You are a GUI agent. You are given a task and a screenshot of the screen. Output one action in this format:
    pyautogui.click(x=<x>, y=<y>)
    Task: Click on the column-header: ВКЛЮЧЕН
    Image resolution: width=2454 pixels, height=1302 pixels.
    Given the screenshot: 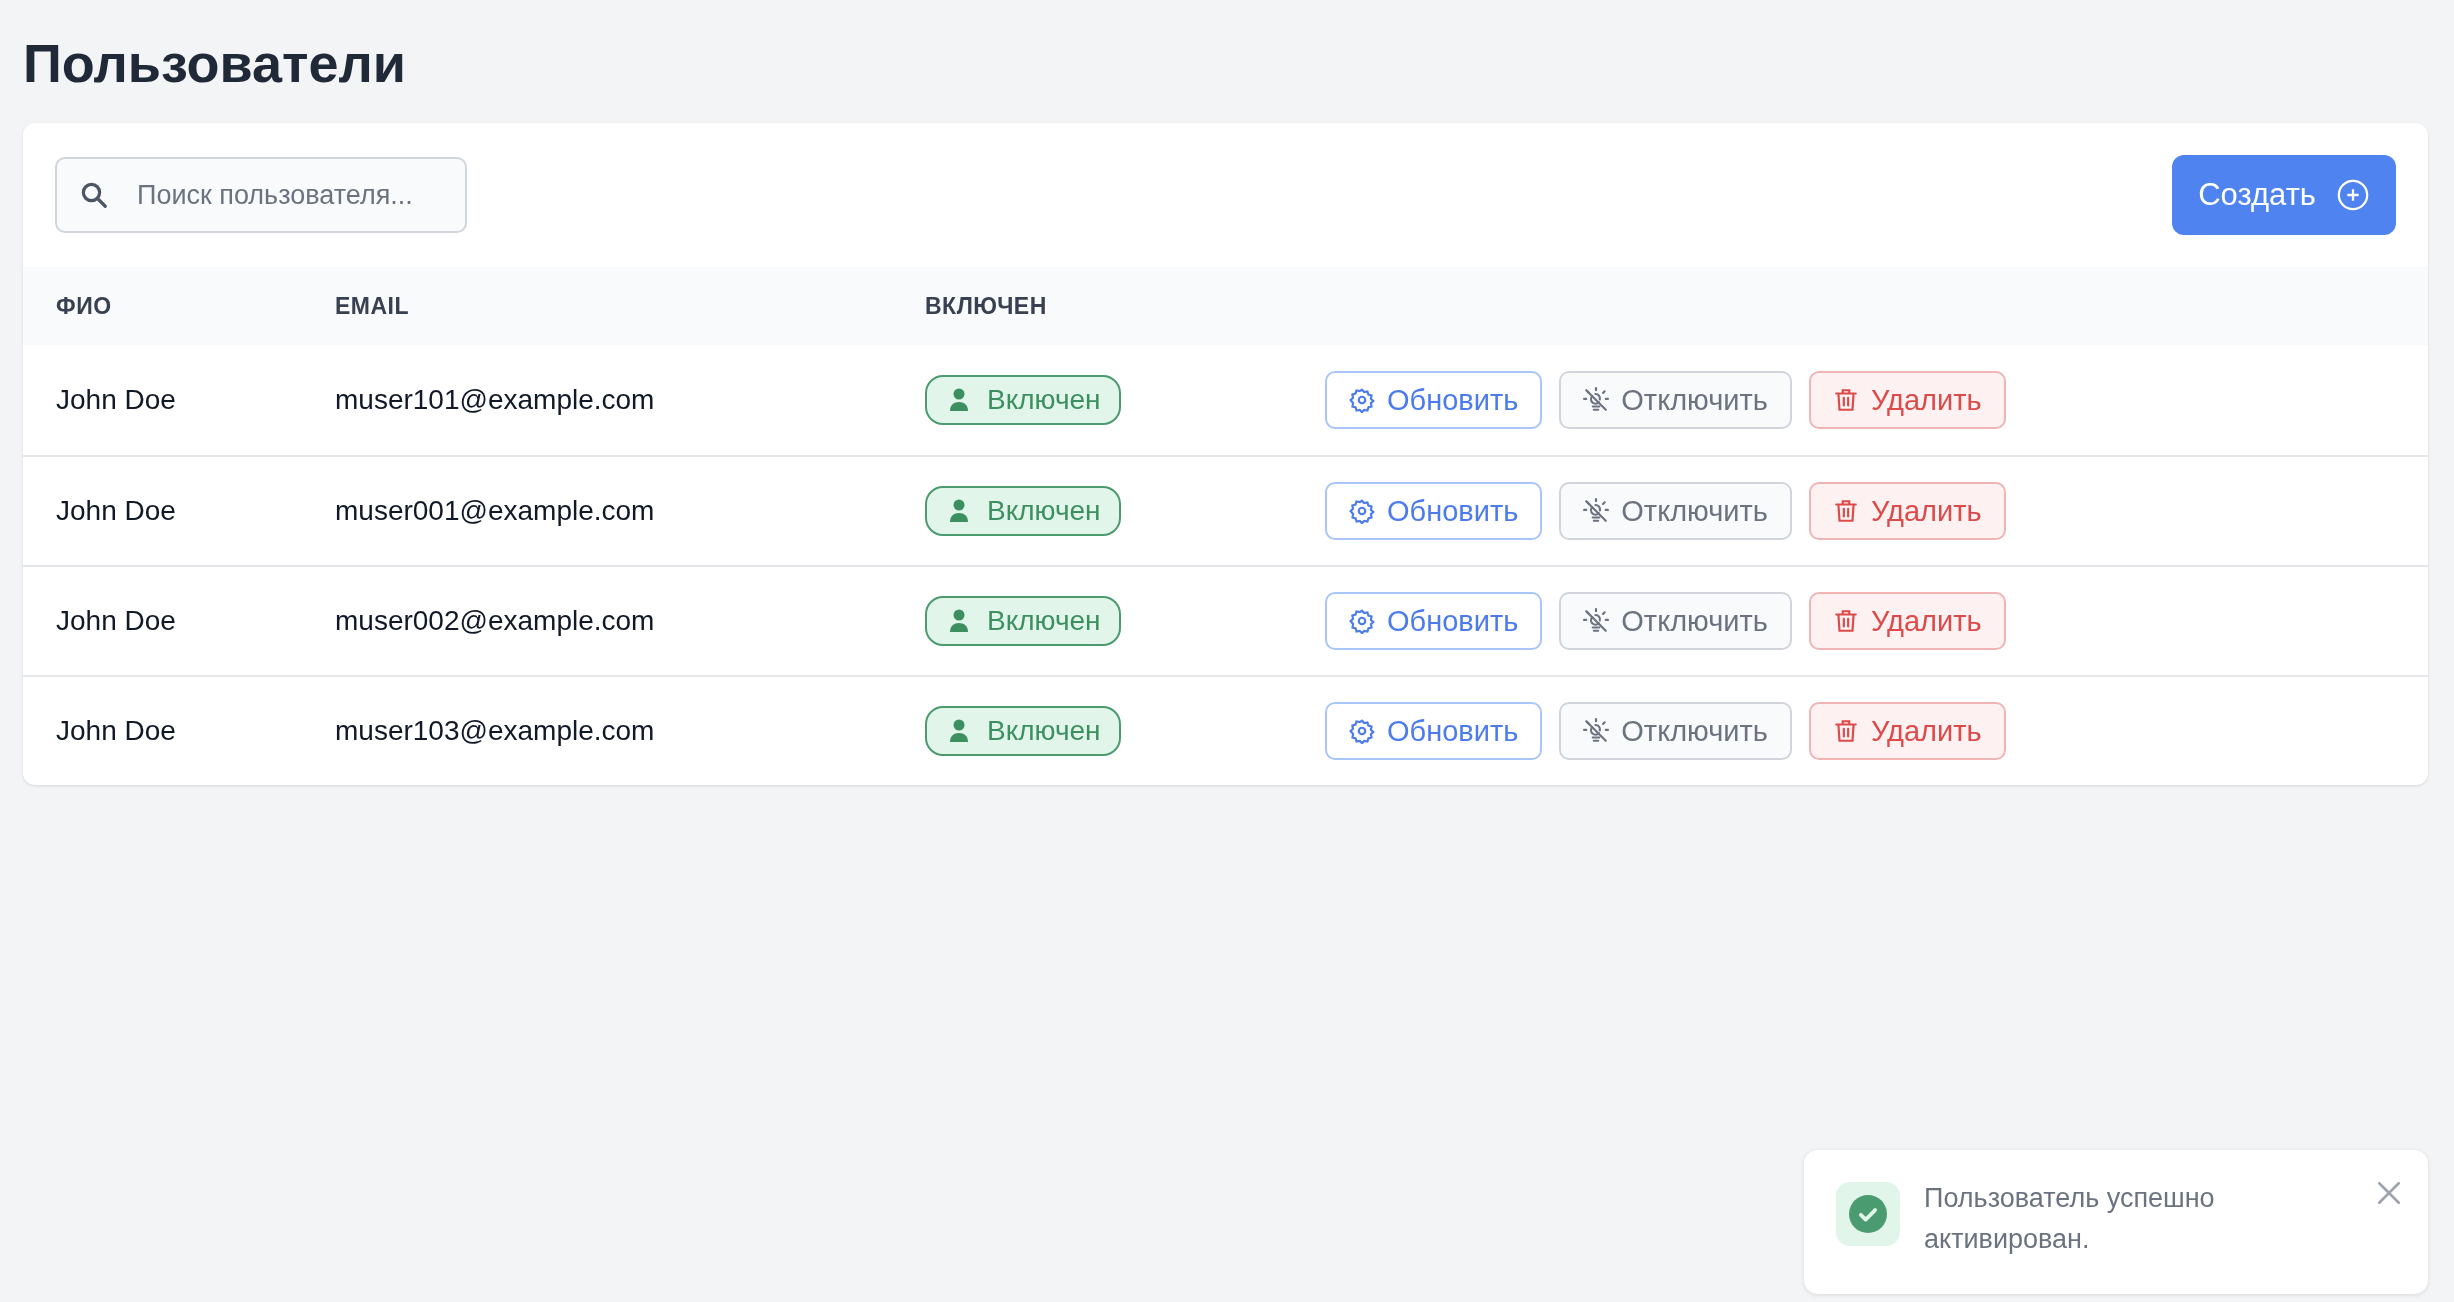 What is the action you would take?
    pyautogui.click(x=986, y=307)
    